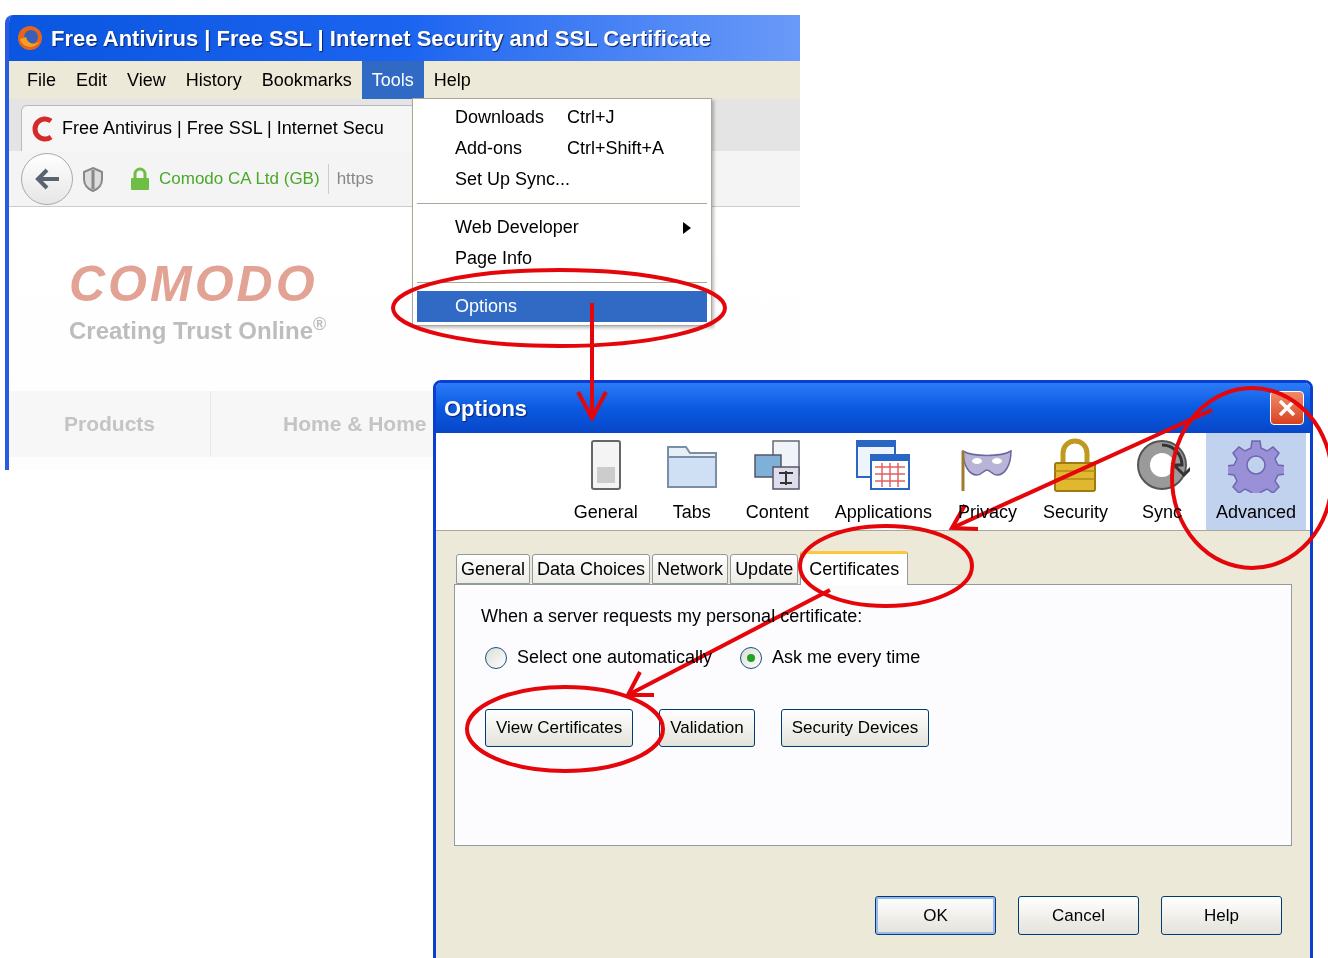  Describe the element at coordinates (392, 80) in the screenshot. I see `menu-bar-item: Tools` at that location.